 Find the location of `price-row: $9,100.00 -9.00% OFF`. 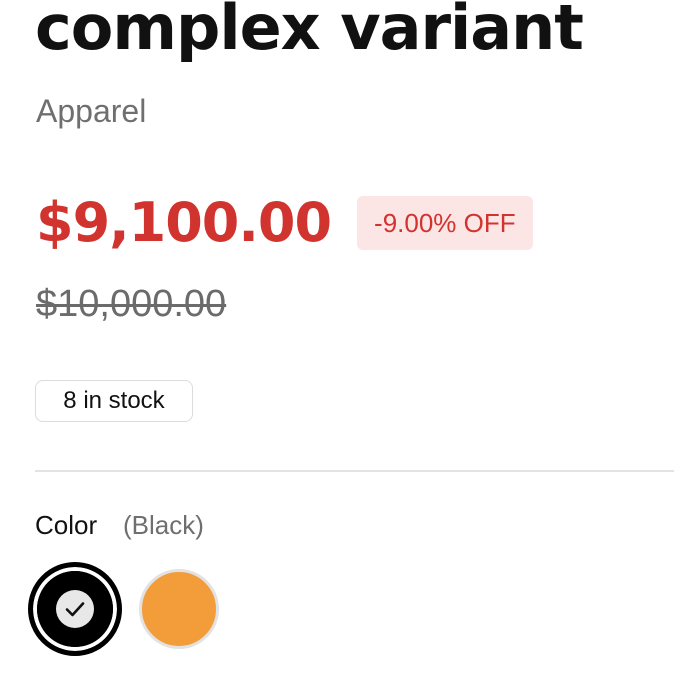

price-row: $9,100.00 -9.00% OFF is located at coordinates (284, 223).